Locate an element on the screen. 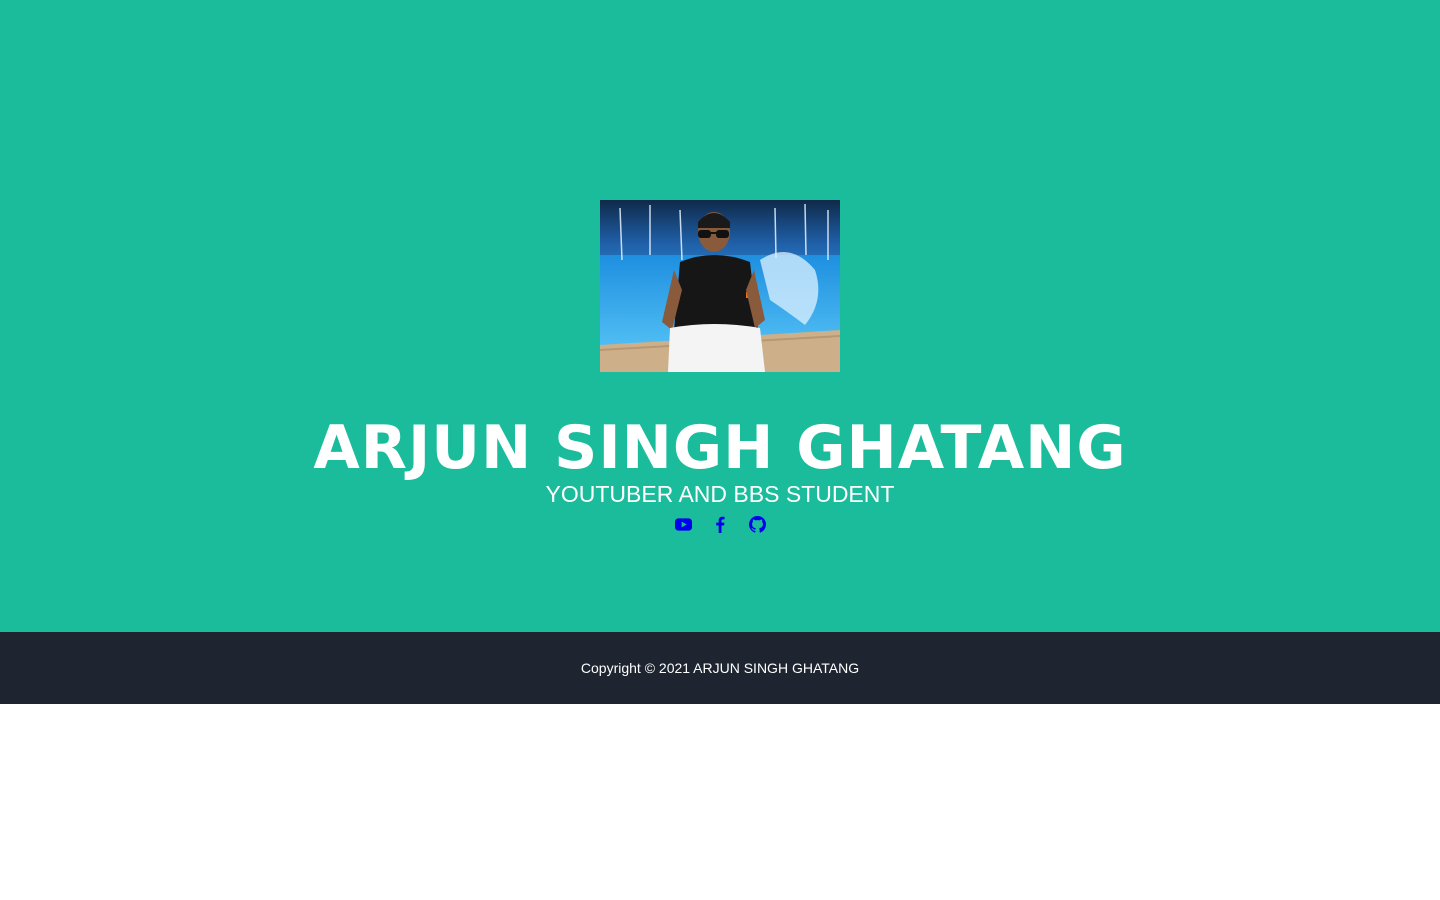  youtube-link is located at coordinates (683, 524).